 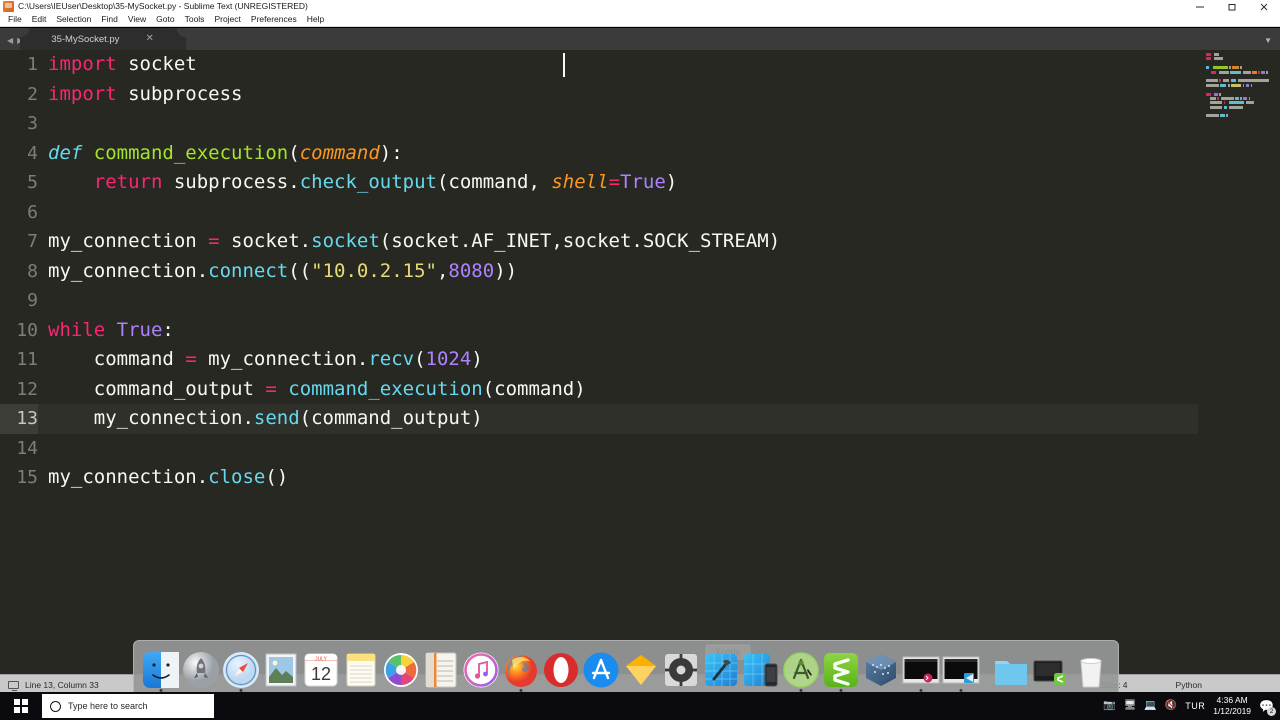 I want to click on taskbar-search: Type here to search, so click(x=128, y=706).